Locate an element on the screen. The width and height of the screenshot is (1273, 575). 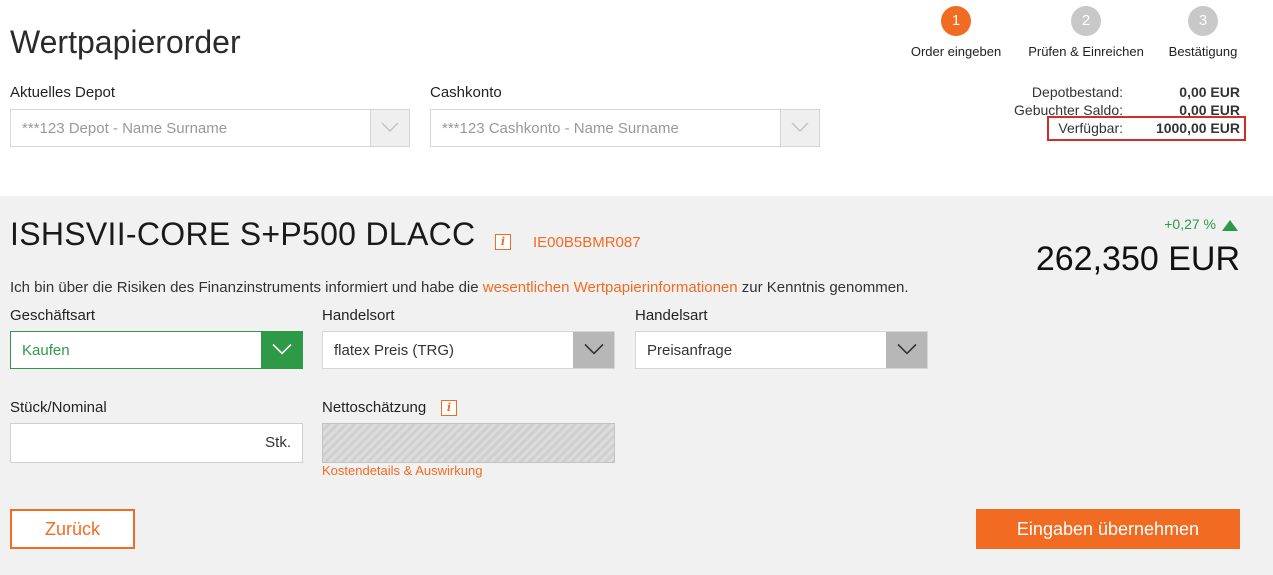
step-order-eingeben: 1 Order eingeben is located at coordinates (956, 32).